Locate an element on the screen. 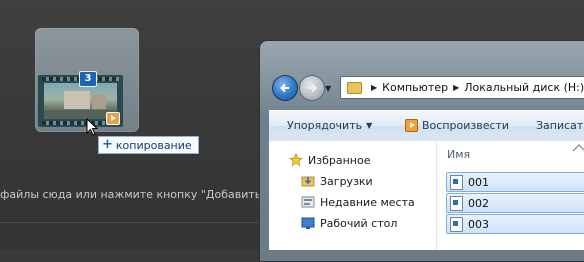 The width and height of the screenshot is (584, 262). nav-label: Недавние места is located at coordinates (367, 202).